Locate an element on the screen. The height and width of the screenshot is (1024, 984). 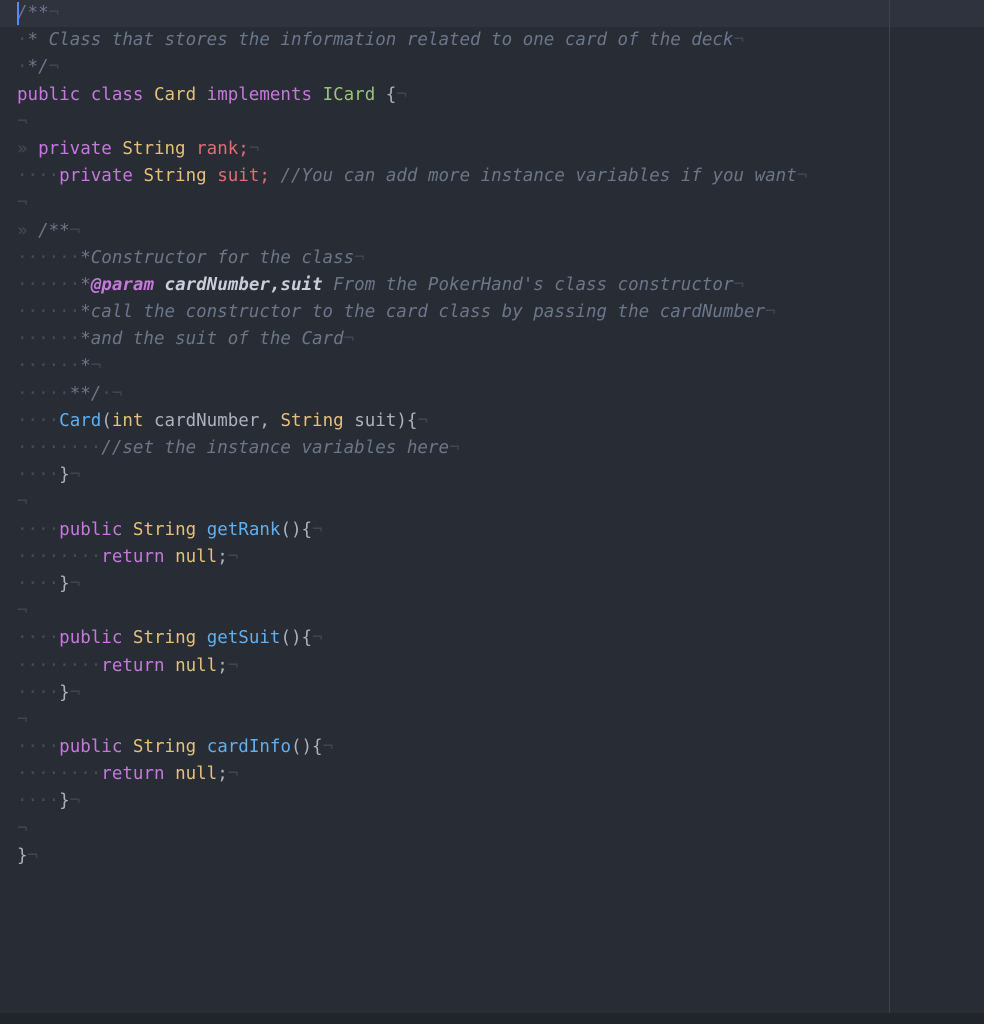
code-line: }¬ is located at coordinates (492, 856).